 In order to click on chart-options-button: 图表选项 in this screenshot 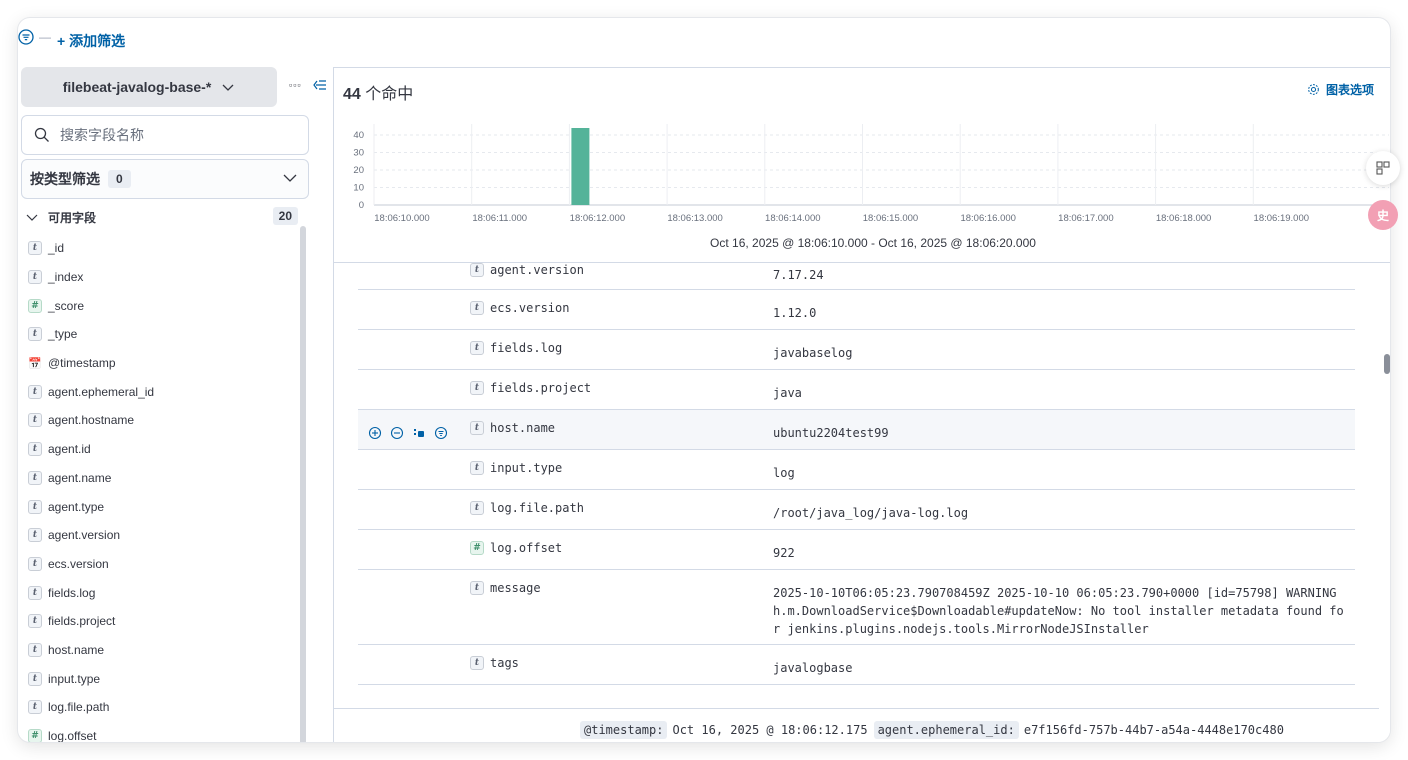, I will do `click(1340, 89)`.